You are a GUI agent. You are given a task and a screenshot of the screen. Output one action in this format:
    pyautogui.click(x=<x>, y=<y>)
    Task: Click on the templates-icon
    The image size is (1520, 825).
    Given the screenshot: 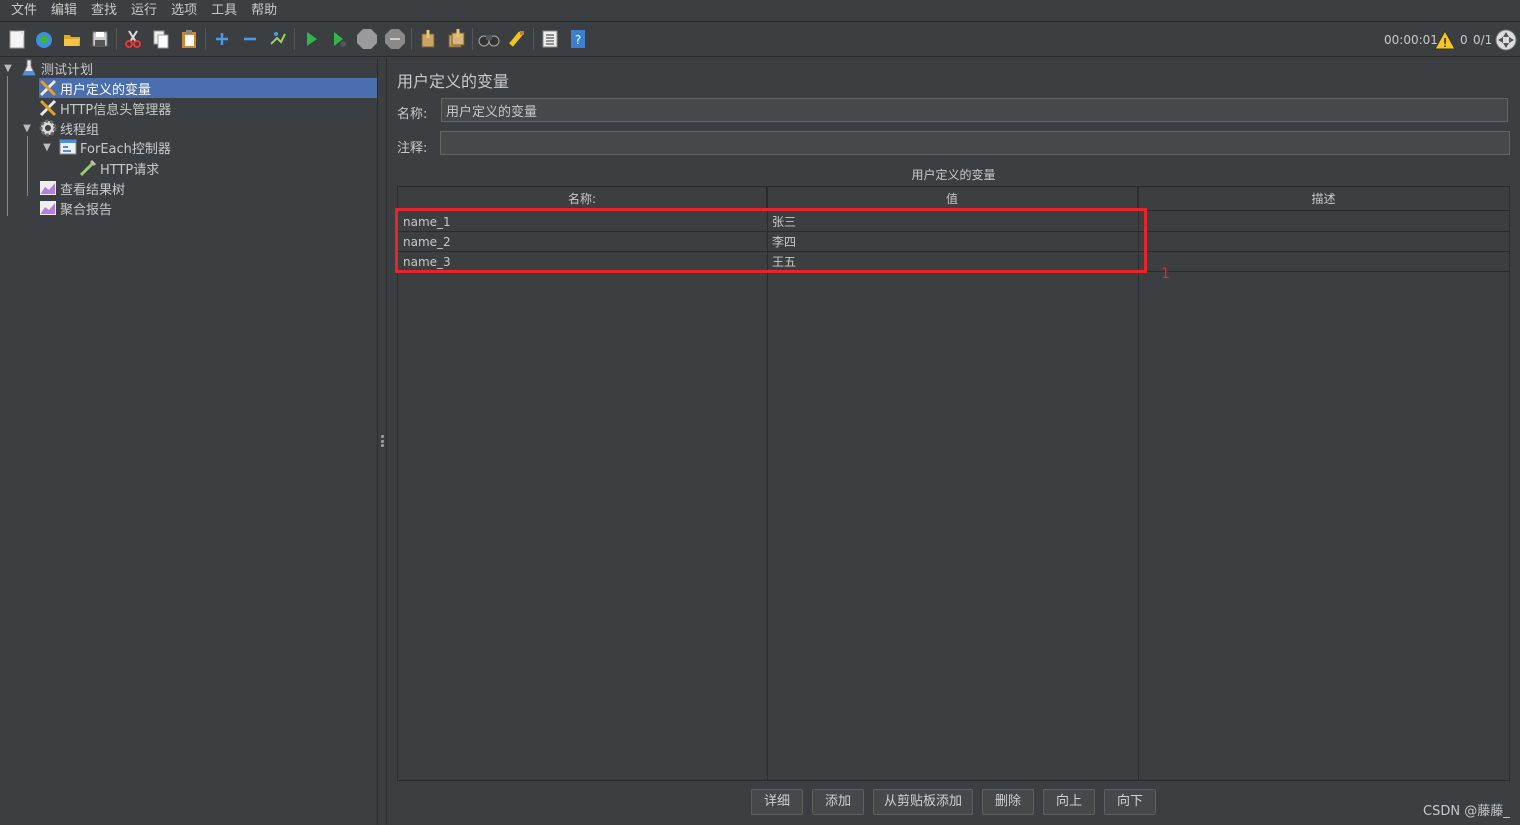 What is the action you would take?
    pyautogui.click(x=44, y=39)
    